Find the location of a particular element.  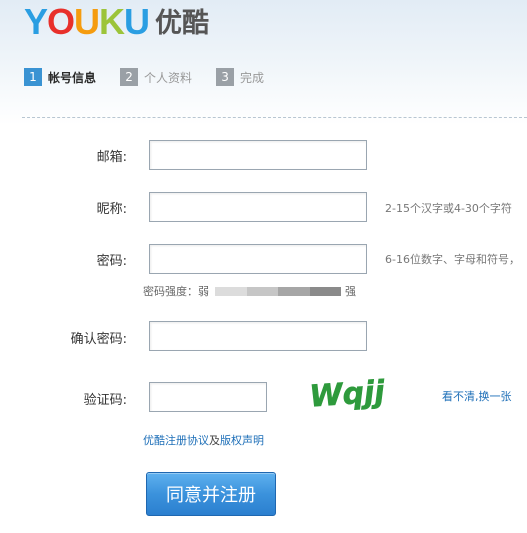

captcha-image: Wqjj is located at coordinates (347, 393).